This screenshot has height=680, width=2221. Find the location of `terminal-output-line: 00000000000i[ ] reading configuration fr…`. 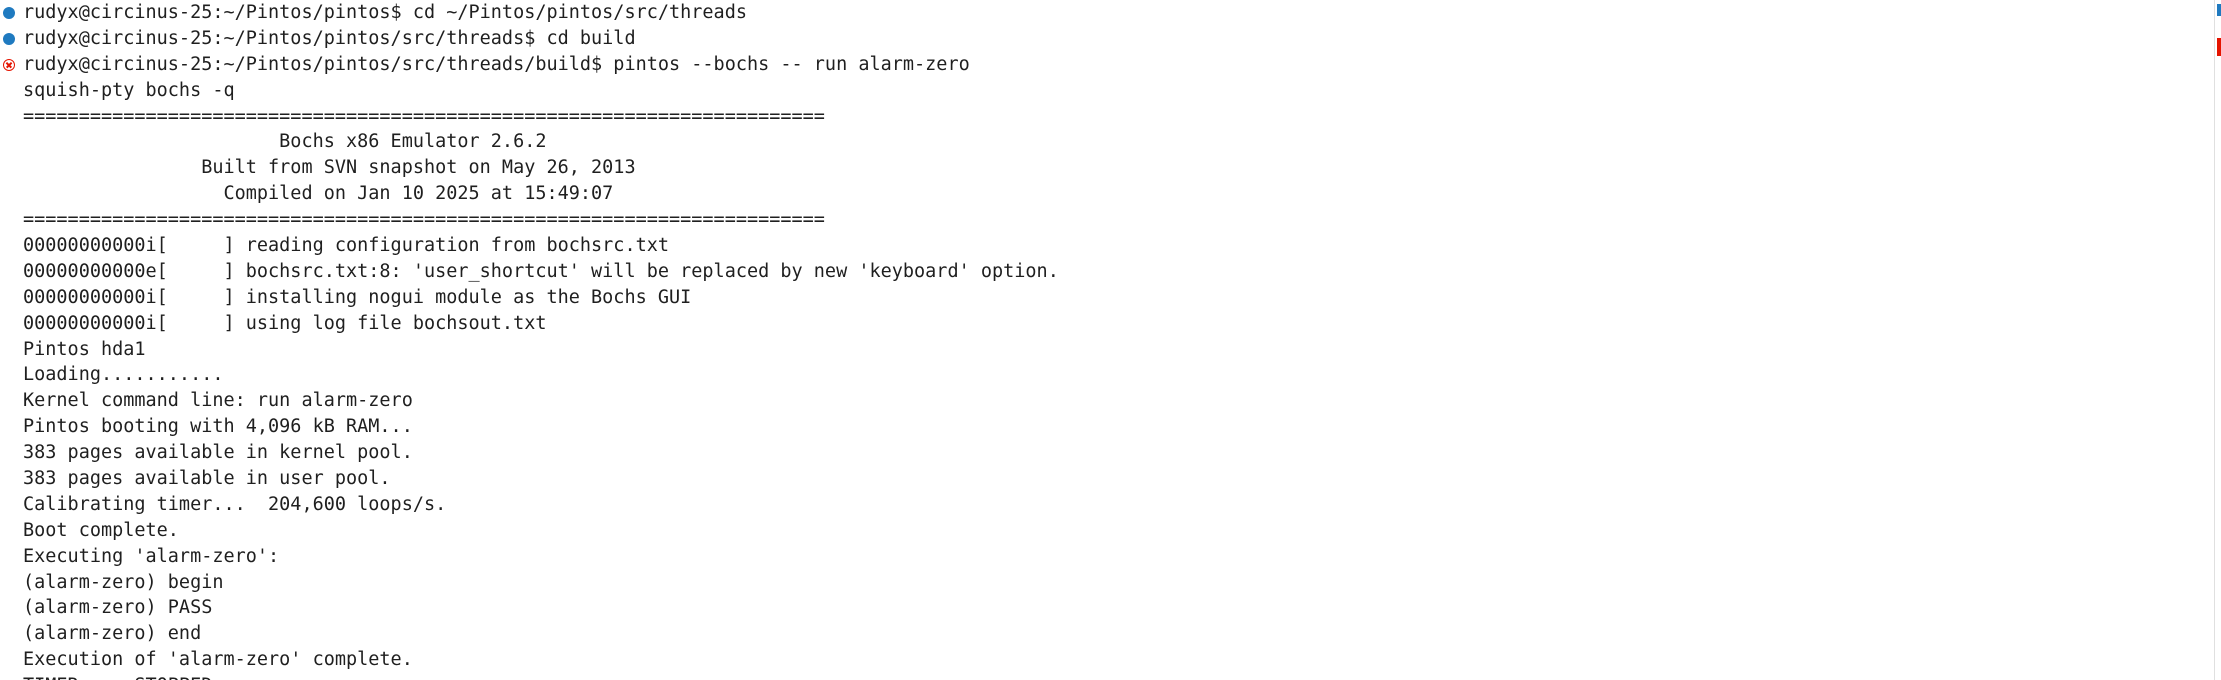

terminal-output-line: 00000000000i[ ] reading configuration fr… is located at coordinates (1104, 246).